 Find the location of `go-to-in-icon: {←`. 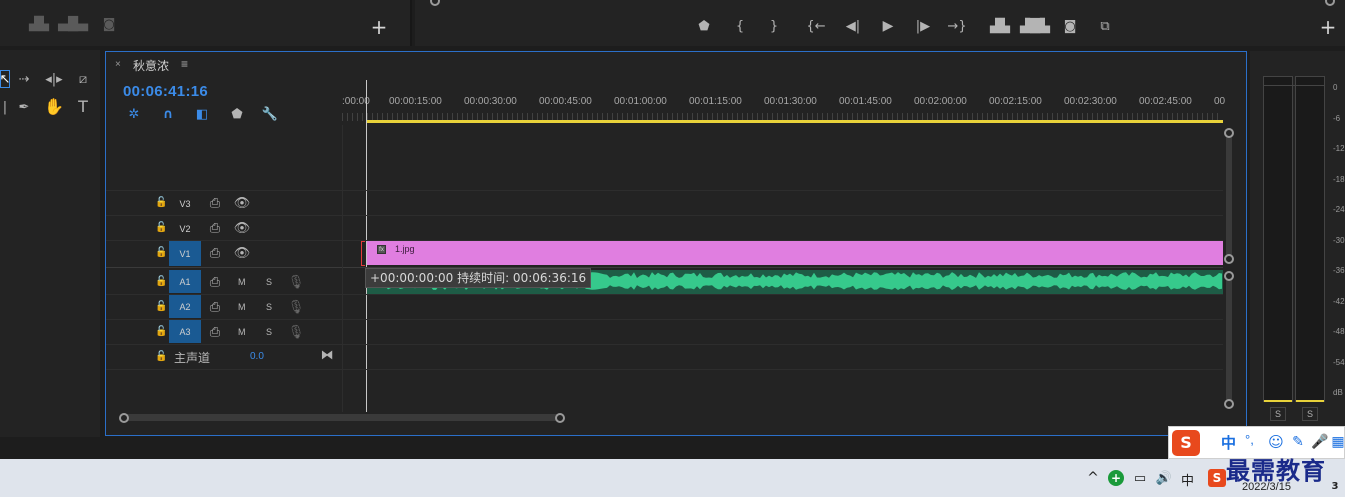

go-to-in-icon: {← is located at coordinates (815, 26).